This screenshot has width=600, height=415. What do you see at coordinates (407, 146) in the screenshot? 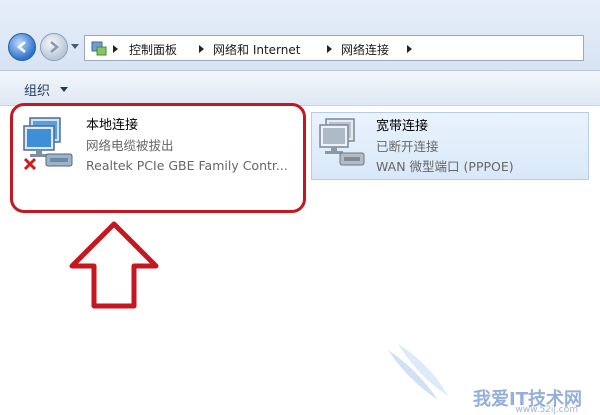
I see `connection-status: 已断开连接` at bounding box center [407, 146].